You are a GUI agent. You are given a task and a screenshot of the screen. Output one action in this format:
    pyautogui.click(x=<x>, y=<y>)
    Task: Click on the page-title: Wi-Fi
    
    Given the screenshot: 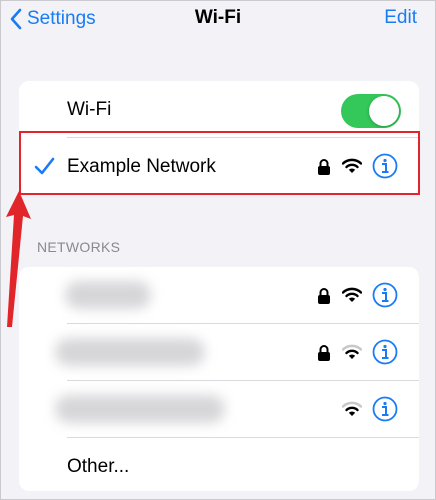 What is the action you would take?
    pyautogui.click(x=218, y=17)
    